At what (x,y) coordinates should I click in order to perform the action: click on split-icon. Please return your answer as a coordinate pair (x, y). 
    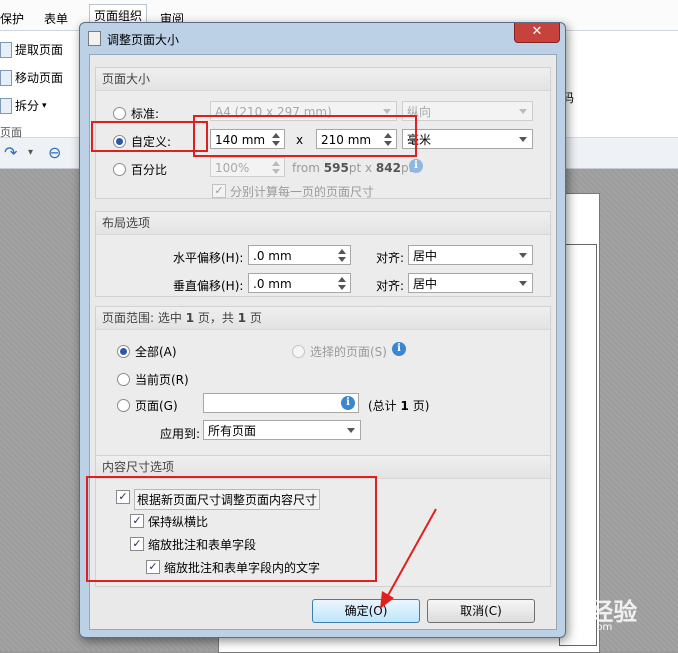
    Looking at the image, I should click on (6, 105).